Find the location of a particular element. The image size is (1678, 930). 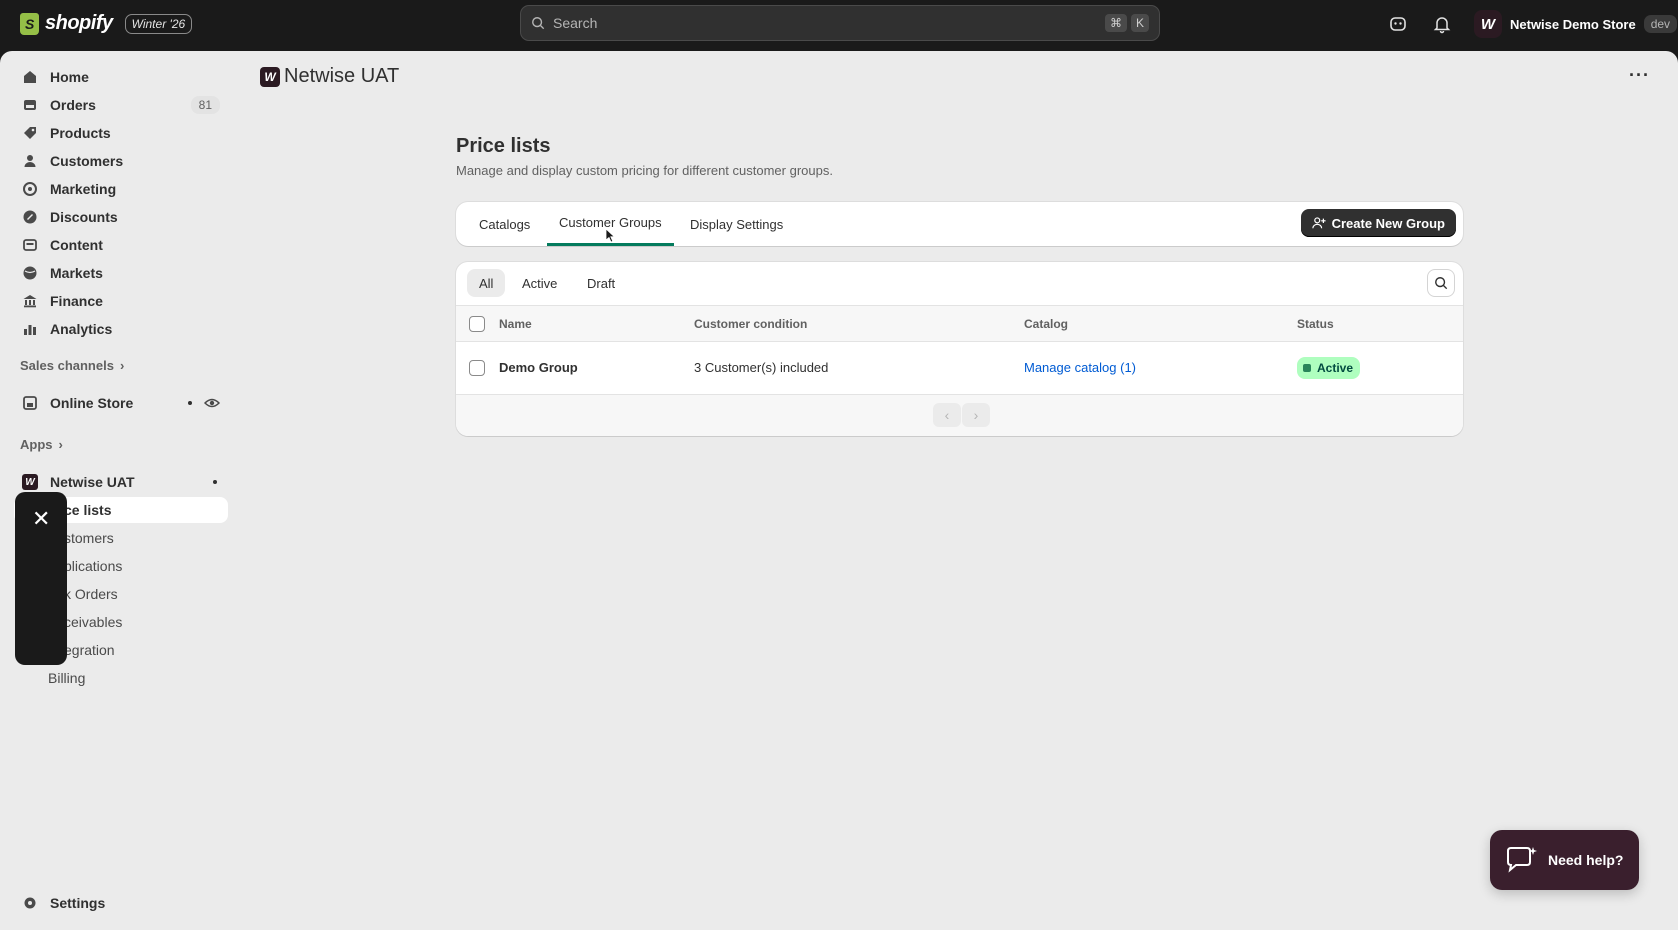

previous-page-button: ‹ is located at coordinates (947, 415).